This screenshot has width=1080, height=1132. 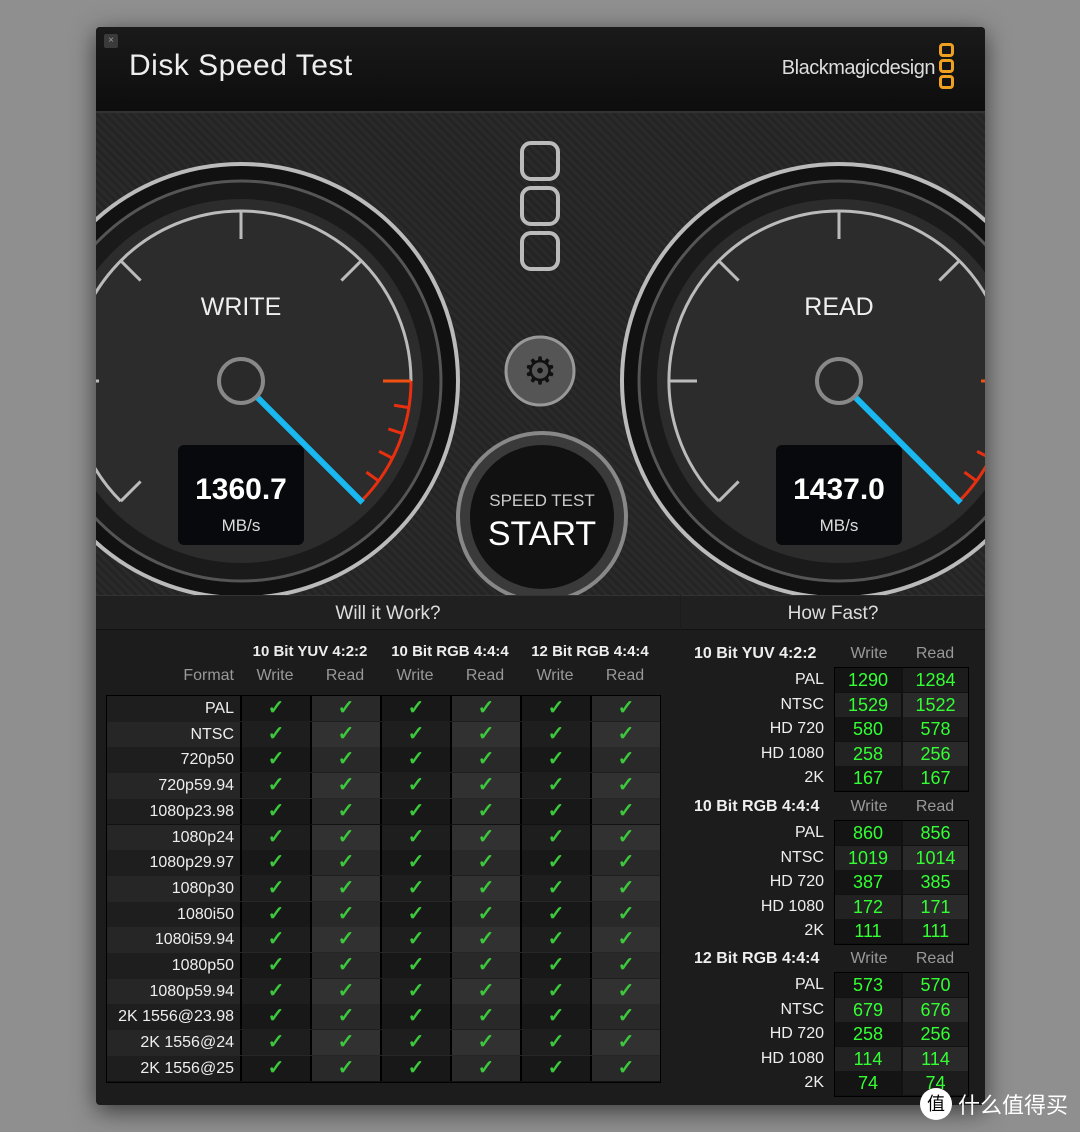 What do you see at coordinates (838, 307) in the screenshot?
I see `read-label: READ` at bounding box center [838, 307].